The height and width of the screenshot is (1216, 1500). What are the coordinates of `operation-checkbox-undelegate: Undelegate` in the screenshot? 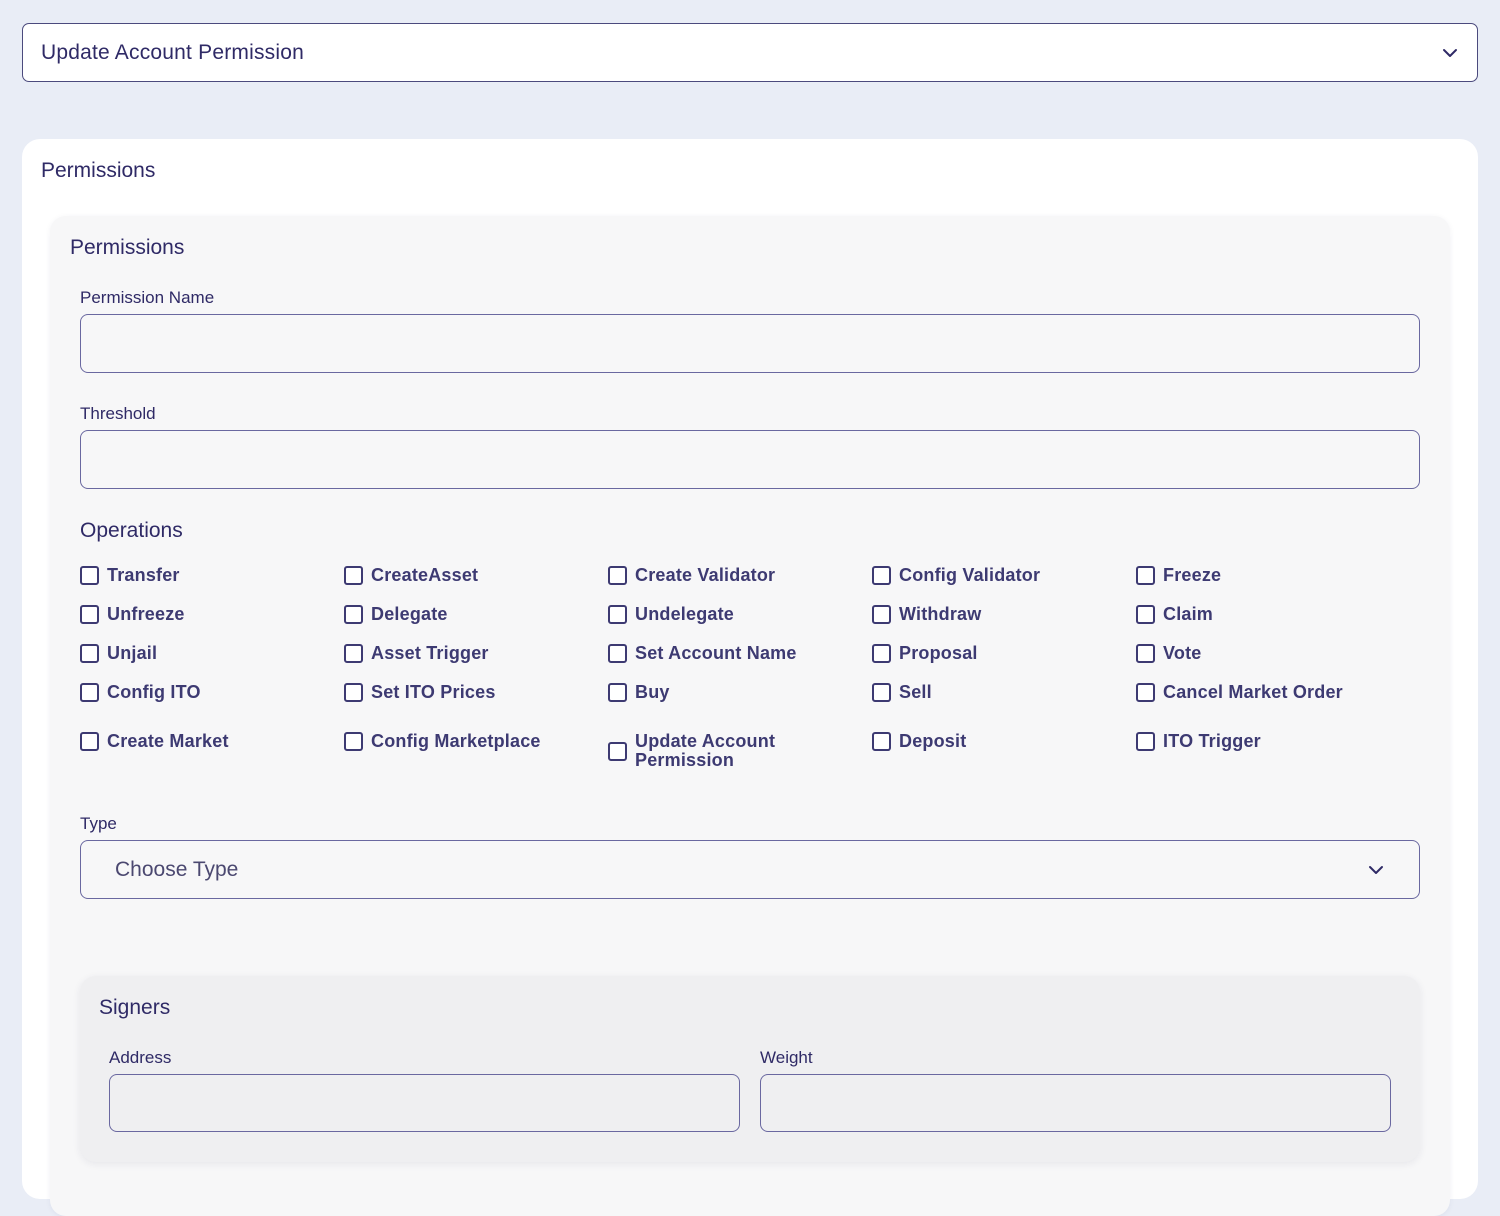 It's located at (671, 614).